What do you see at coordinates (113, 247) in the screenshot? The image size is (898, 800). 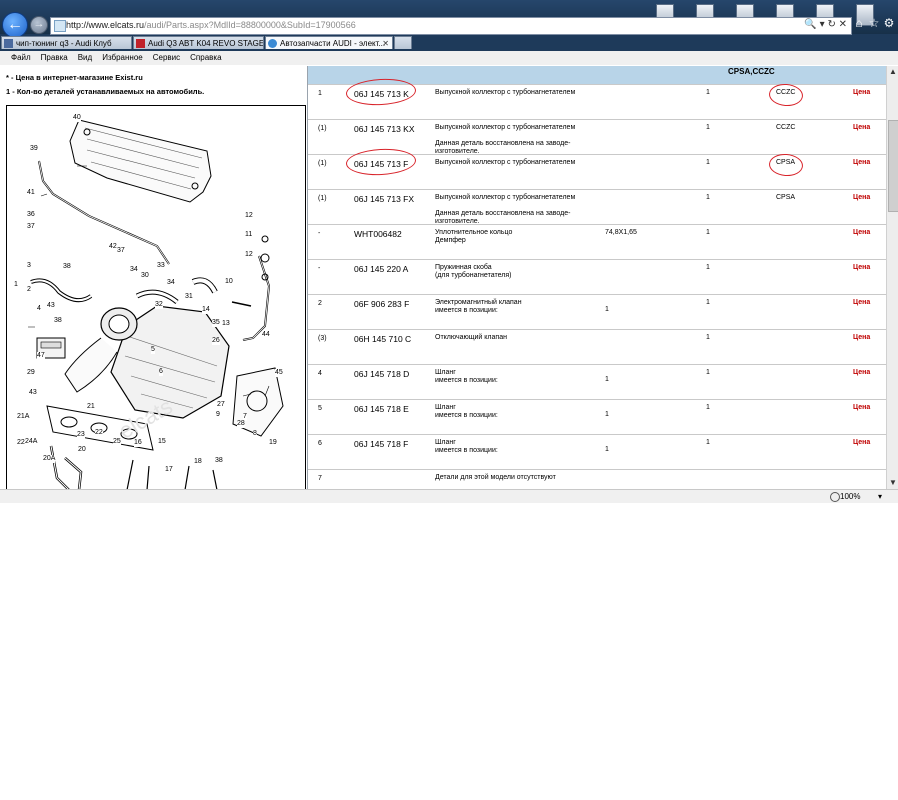 I see `diagram-callout-number: 42` at bounding box center [113, 247].